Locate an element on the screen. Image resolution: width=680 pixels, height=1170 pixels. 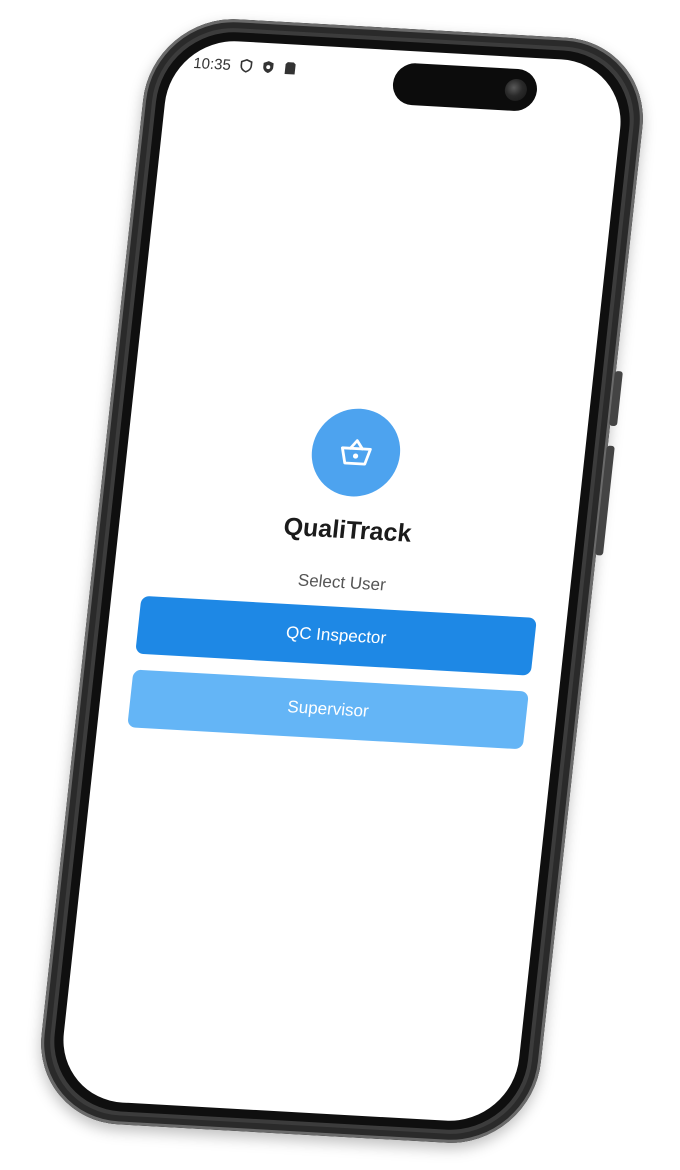
qc-inspector-button: QC Inspector is located at coordinates (336, 635).